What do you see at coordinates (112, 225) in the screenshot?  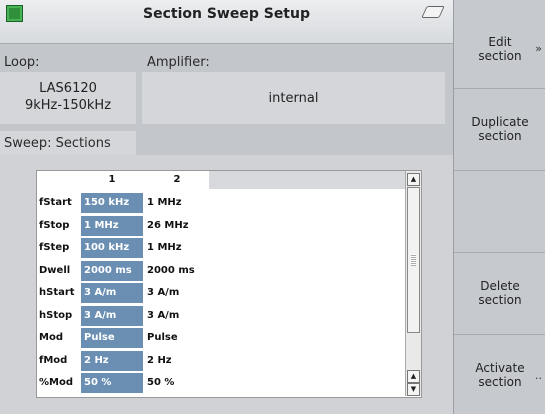 I see `section-1-cell: 1 MHz` at bounding box center [112, 225].